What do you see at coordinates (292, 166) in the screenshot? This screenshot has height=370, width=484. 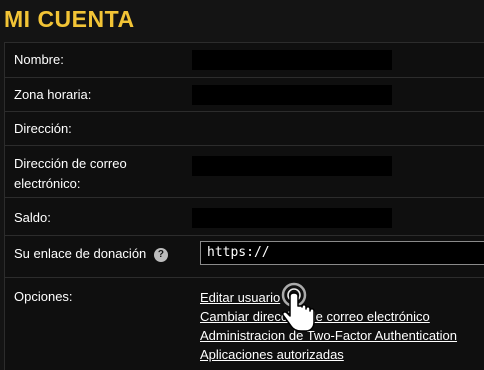 I see `correo-value-redacted` at bounding box center [292, 166].